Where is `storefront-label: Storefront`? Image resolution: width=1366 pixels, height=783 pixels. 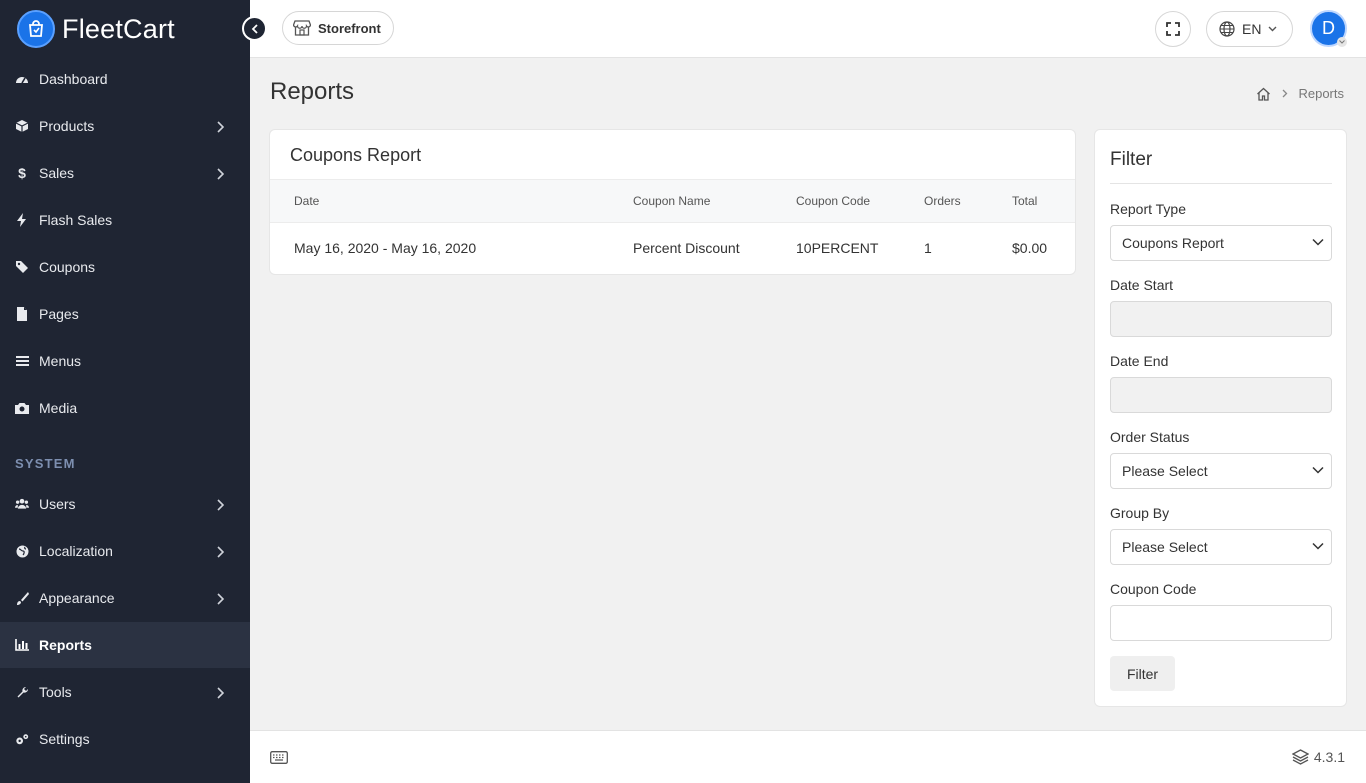 storefront-label: Storefront is located at coordinates (349, 28).